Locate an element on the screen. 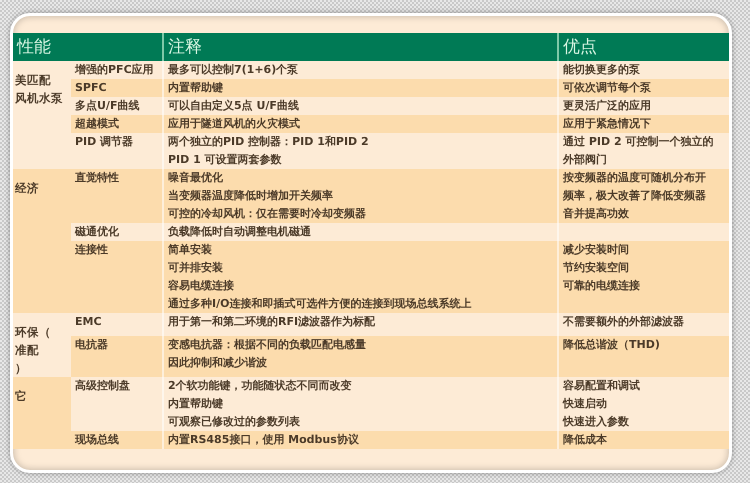 The width and height of the screenshot is (750, 483). cell-text: 内置RS485接口，使用 Modbus协议 is located at coordinates (264, 440).